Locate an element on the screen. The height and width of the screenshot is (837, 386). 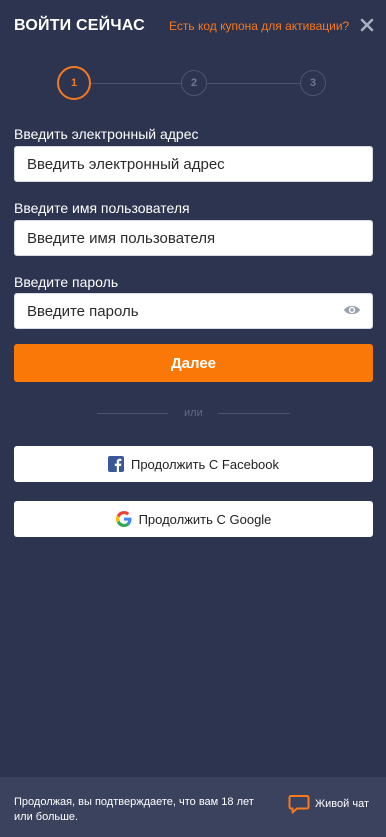
live-chat-button: Живой чат is located at coordinates (328, 804).